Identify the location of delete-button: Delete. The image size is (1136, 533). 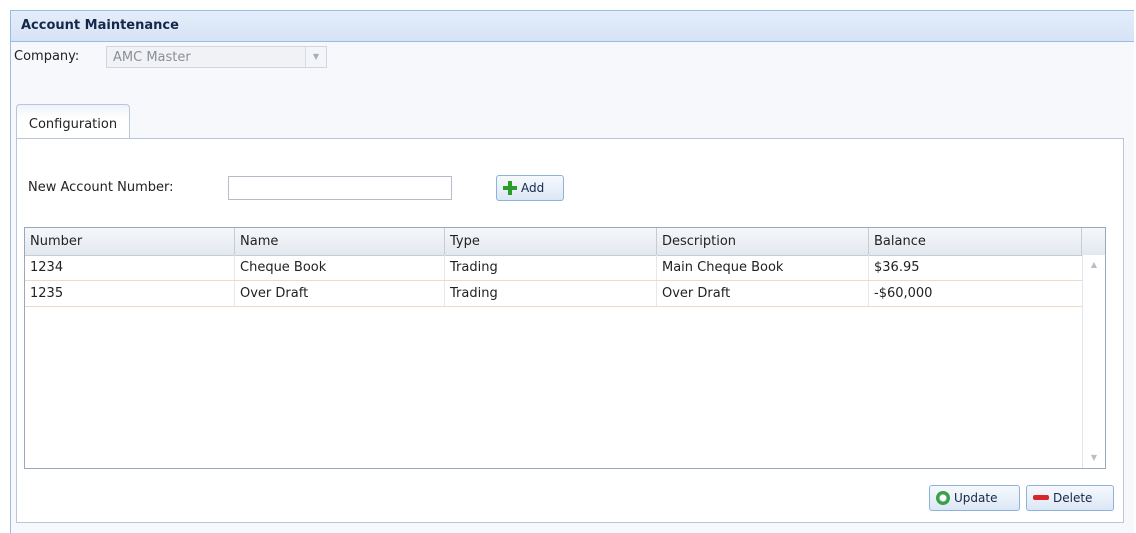
(1070, 498).